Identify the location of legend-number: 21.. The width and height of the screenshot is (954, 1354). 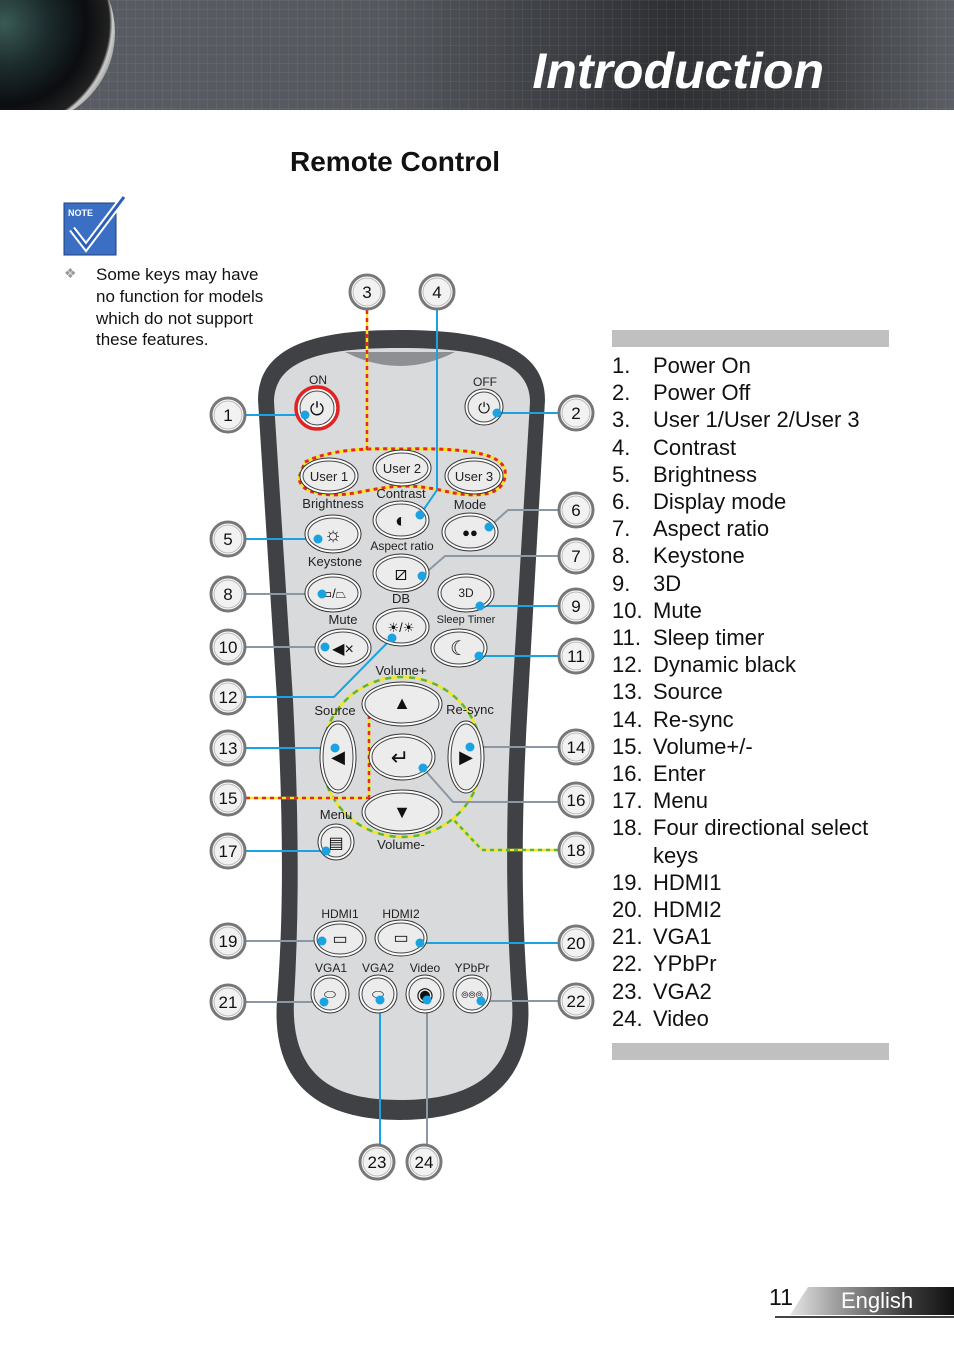
(627, 937).